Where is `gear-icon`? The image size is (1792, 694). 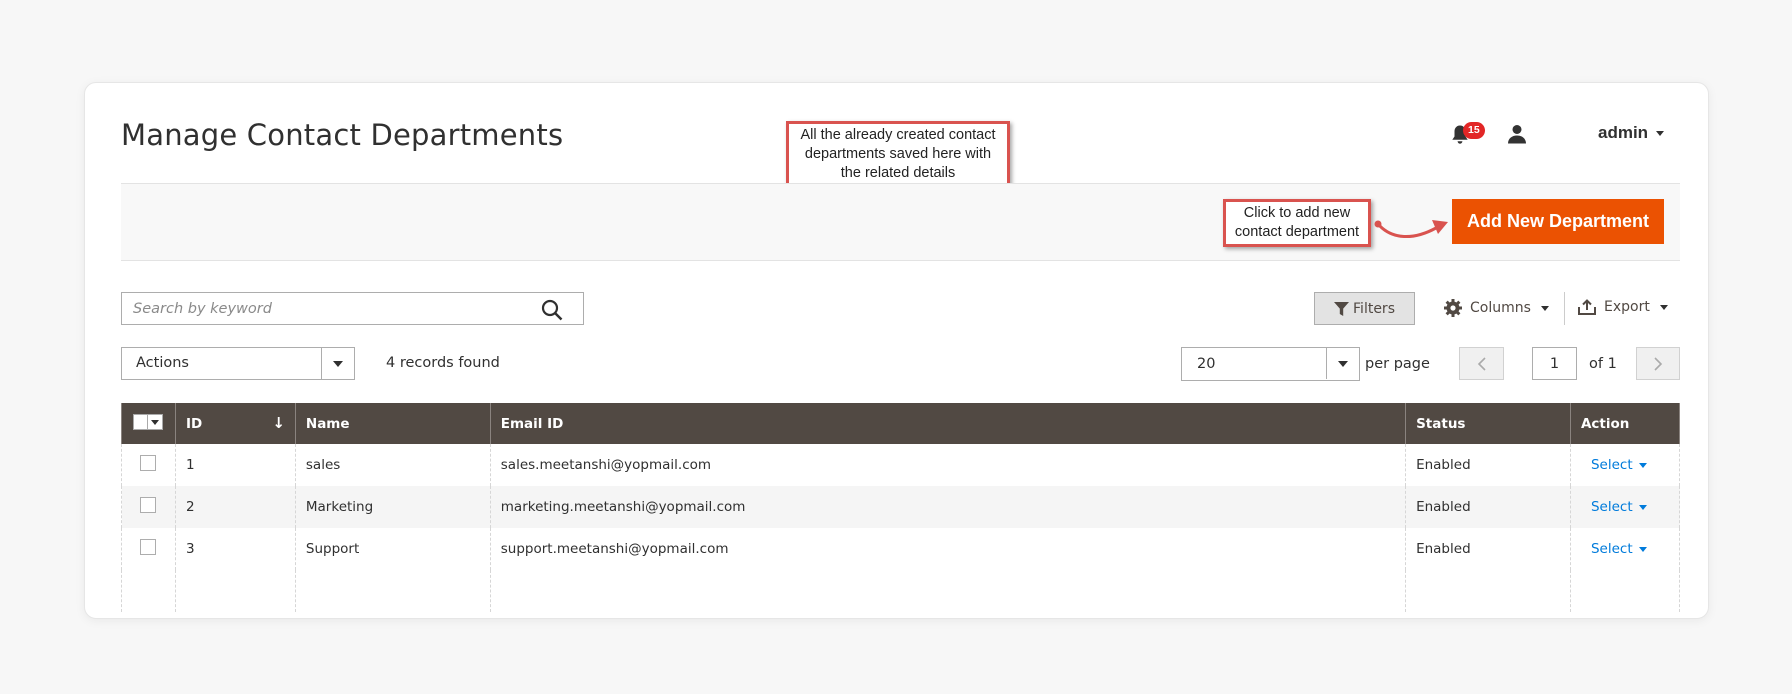
gear-icon is located at coordinates (1453, 308).